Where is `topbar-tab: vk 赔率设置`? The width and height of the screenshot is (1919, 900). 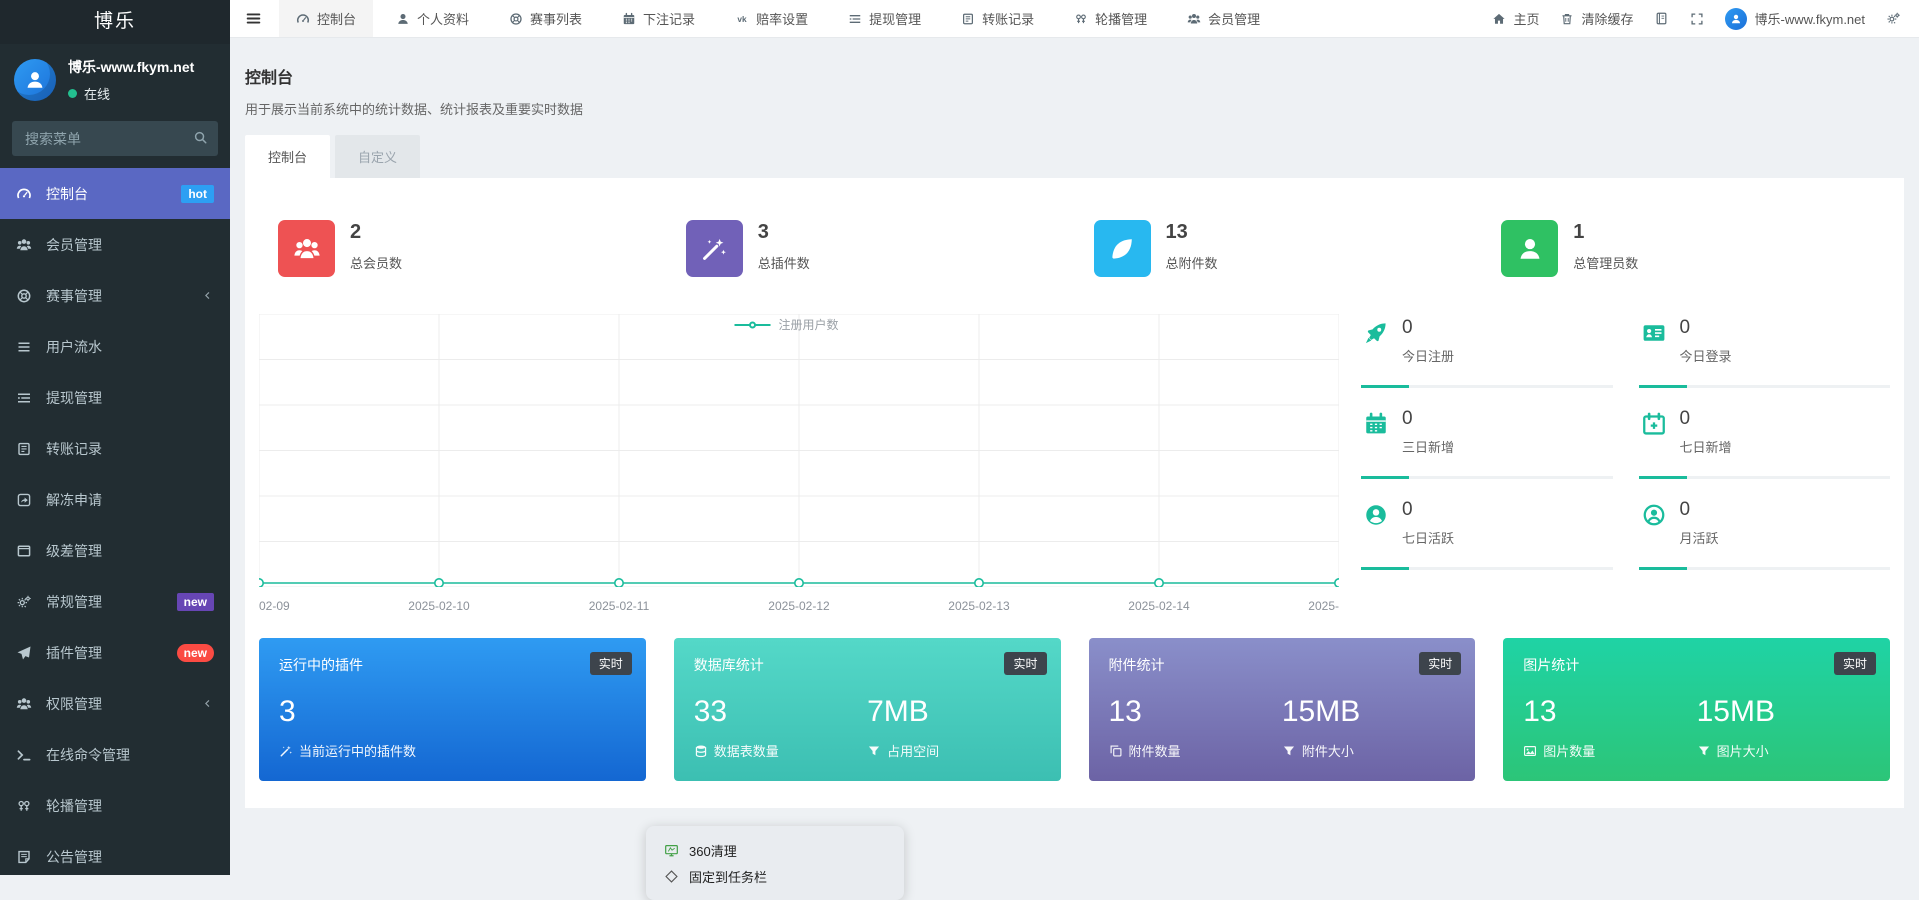 topbar-tab: vk 赔率设置 is located at coordinates (771, 18).